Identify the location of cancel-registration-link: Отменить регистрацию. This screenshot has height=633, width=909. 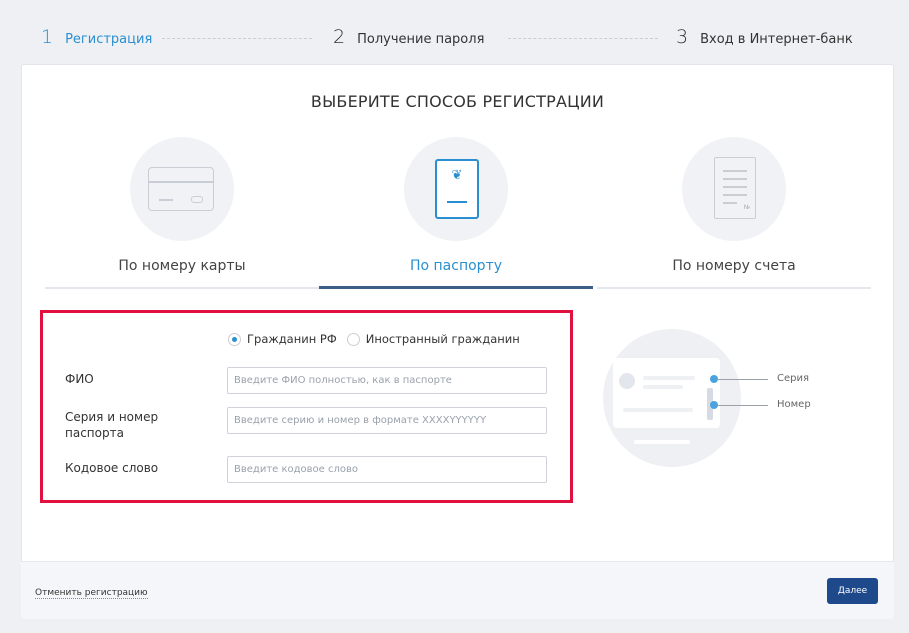
(91, 593).